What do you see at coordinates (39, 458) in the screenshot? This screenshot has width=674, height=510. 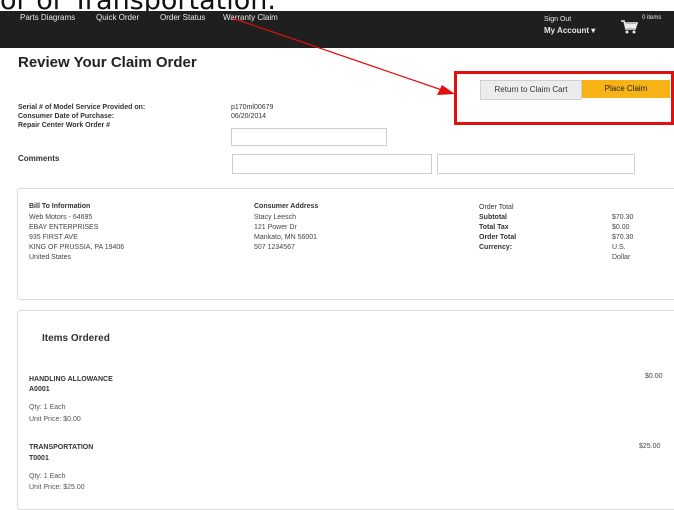 I see `item-code: T0001` at bounding box center [39, 458].